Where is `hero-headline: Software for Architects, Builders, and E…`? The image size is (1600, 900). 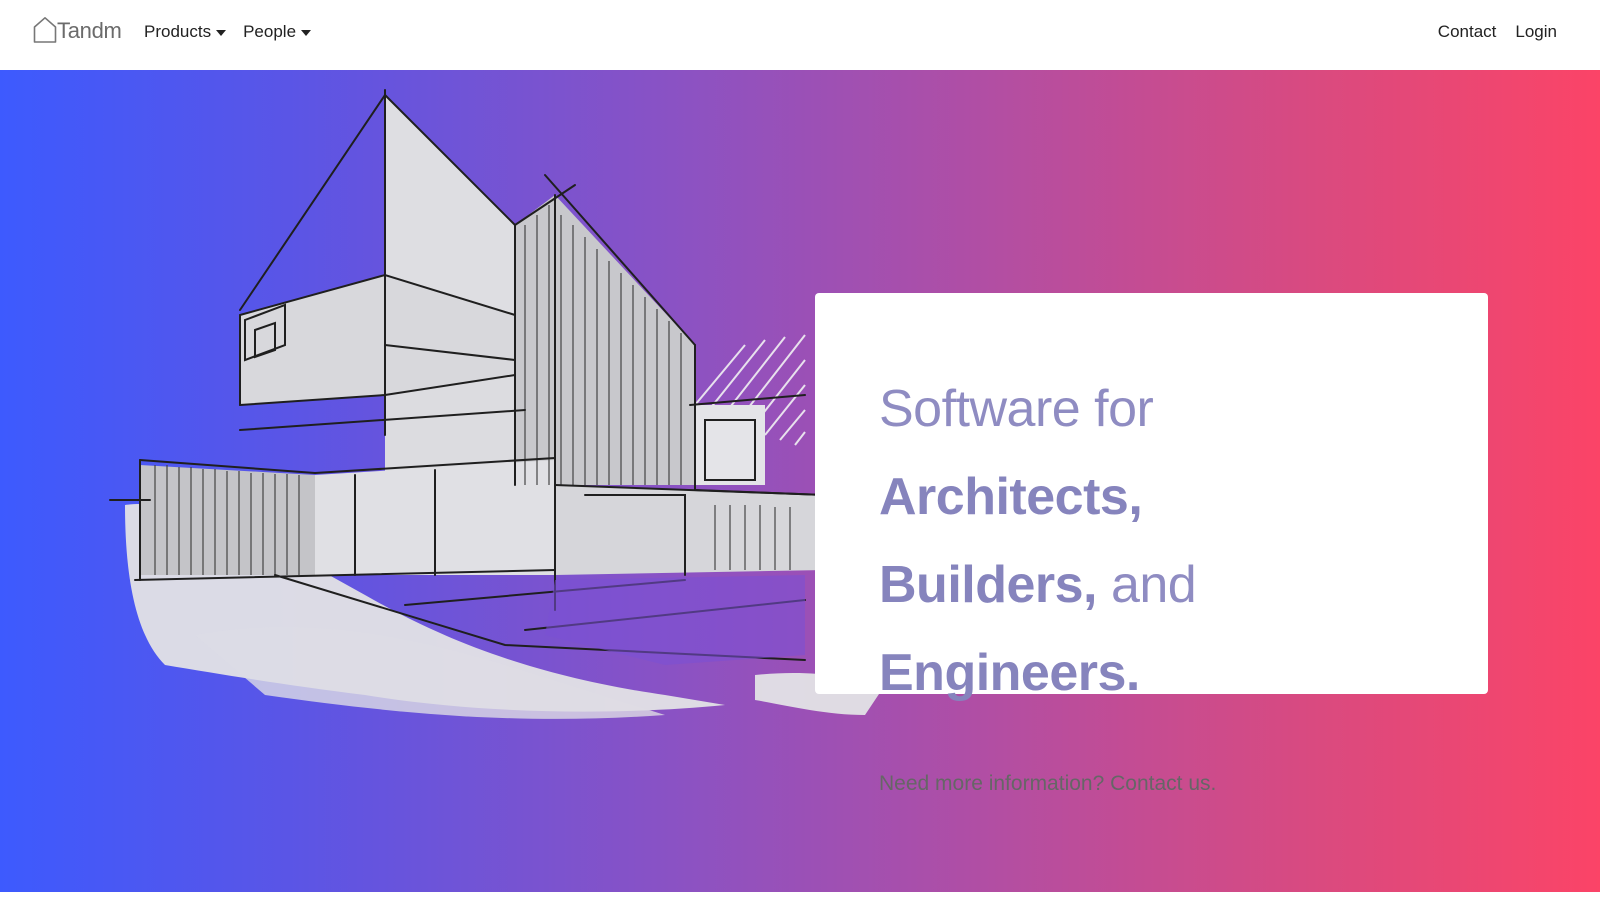 hero-headline: Software for Architects, Builders, and E… is located at coordinates (1151, 541).